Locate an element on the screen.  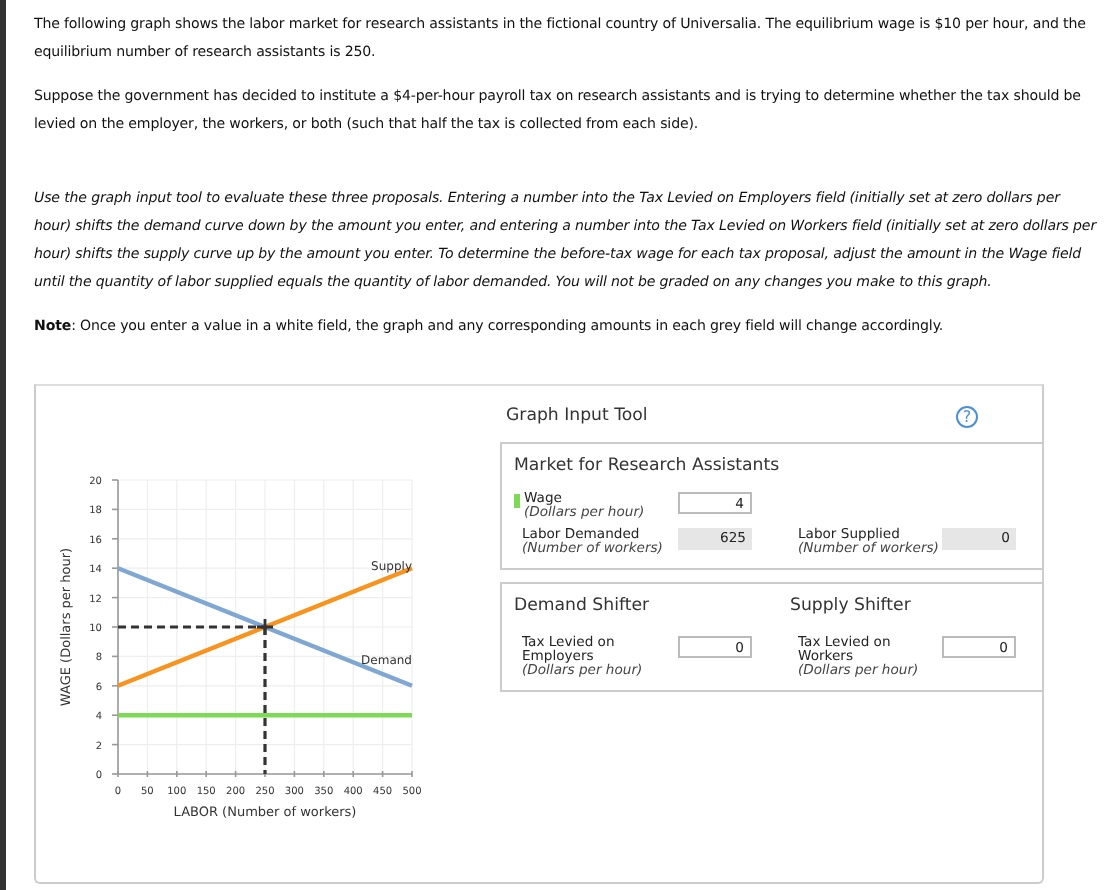
crosshair-icon is located at coordinates (265, 627).